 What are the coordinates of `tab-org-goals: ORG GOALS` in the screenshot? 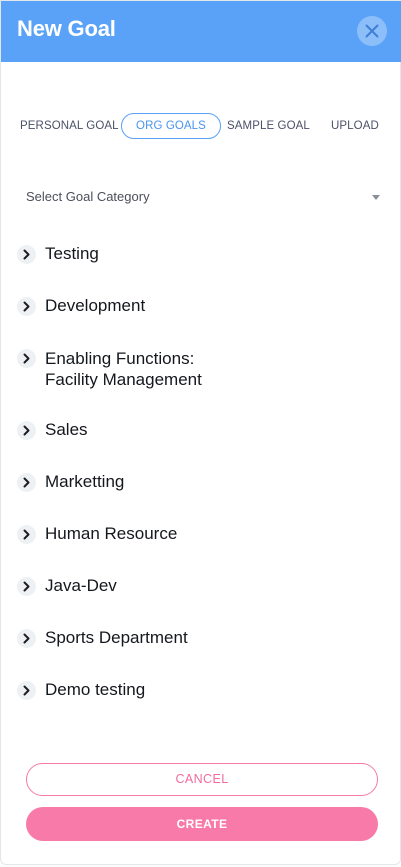 It's located at (171, 126).